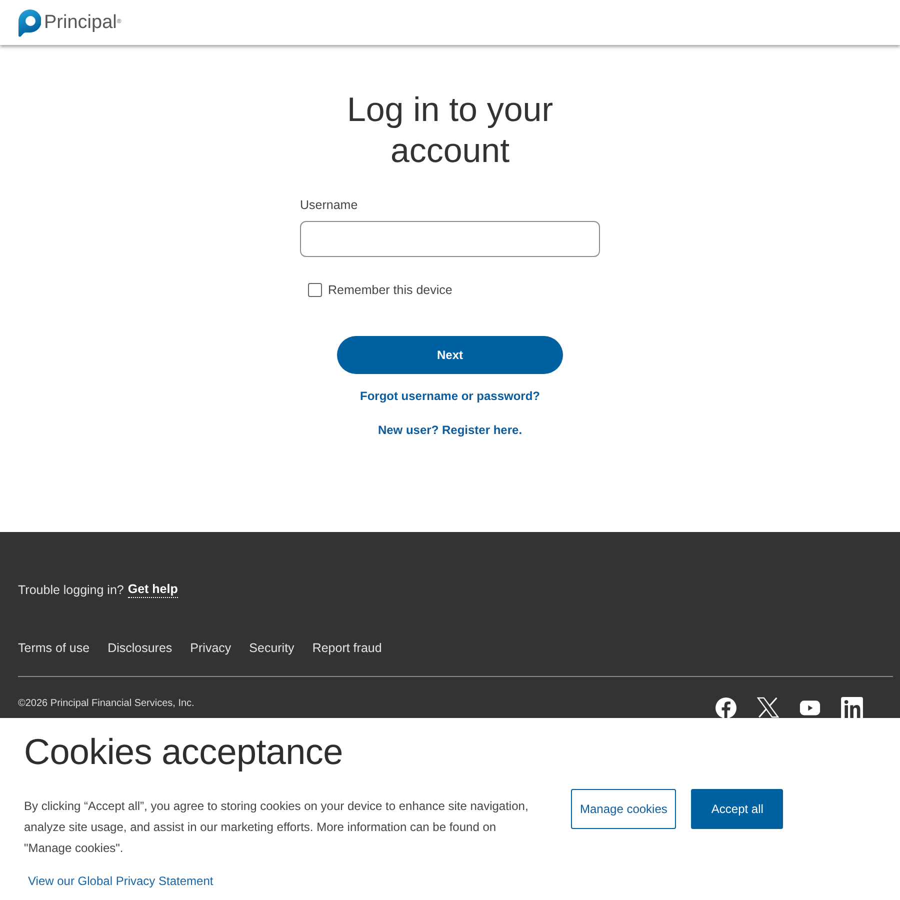  Describe the element at coordinates (450, 131) in the screenshot. I see `page-title: Log in to your account` at that location.